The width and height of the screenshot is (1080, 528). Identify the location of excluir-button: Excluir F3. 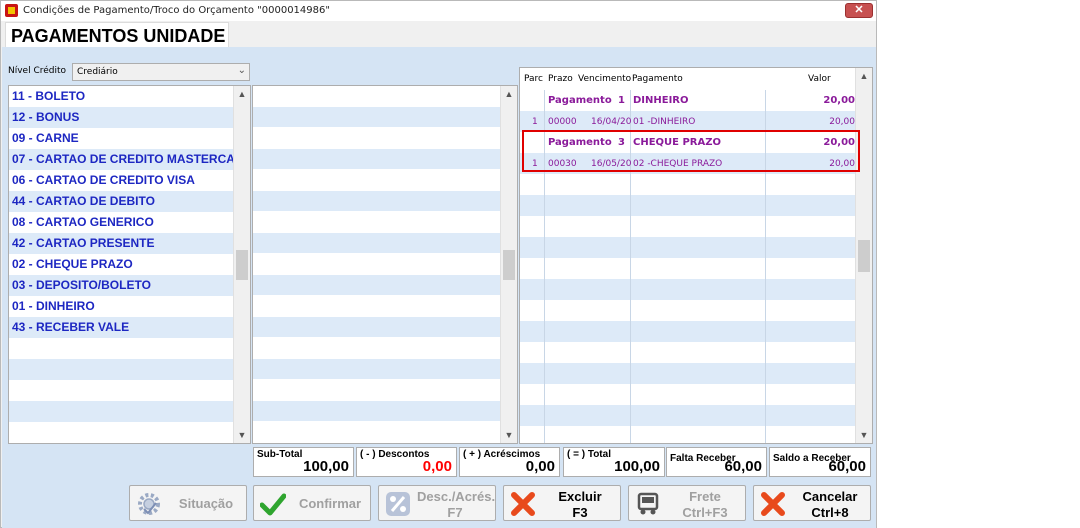
(562, 503).